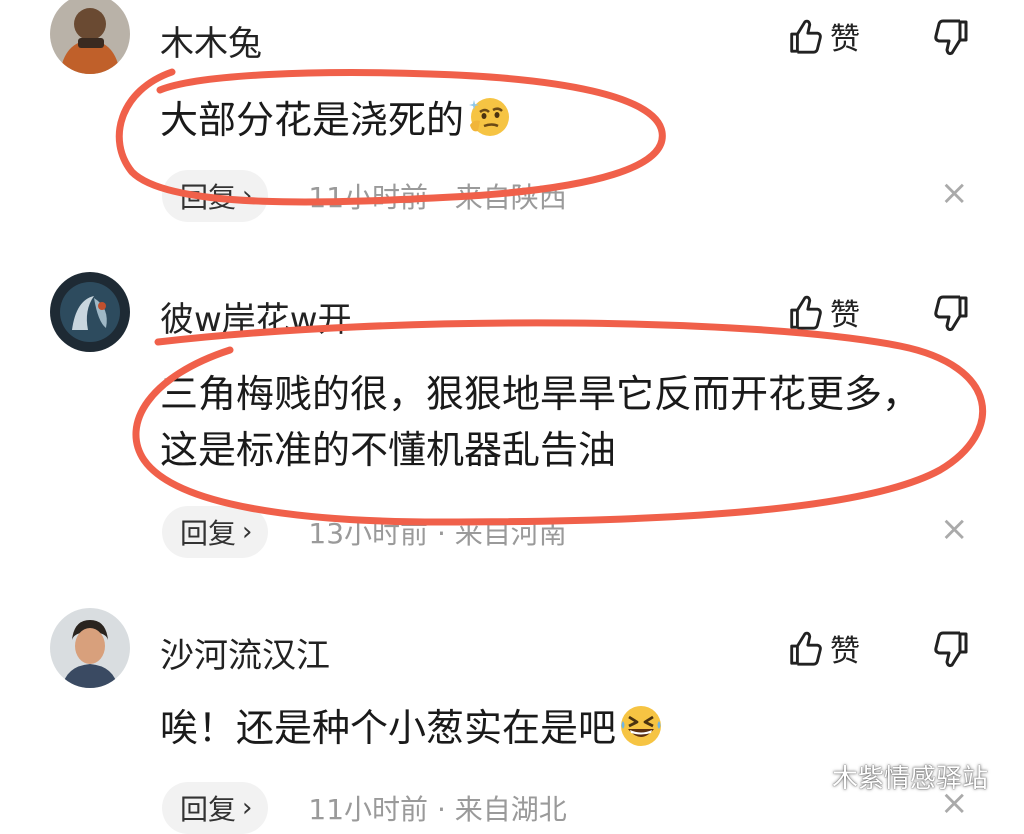  What do you see at coordinates (540, 422) in the screenshot?
I see `comment-text: 三角梅贱的很，狠狠地旱旱它反而开花更多， 这是标准的不懂机器乱告油` at bounding box center [540, 422].